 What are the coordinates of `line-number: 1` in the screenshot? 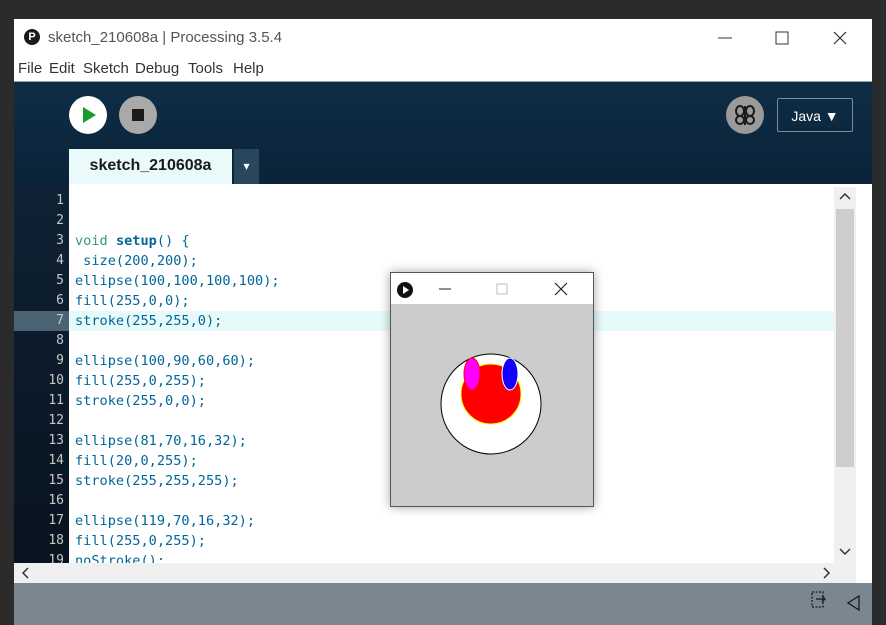 It's located at (60, 200).